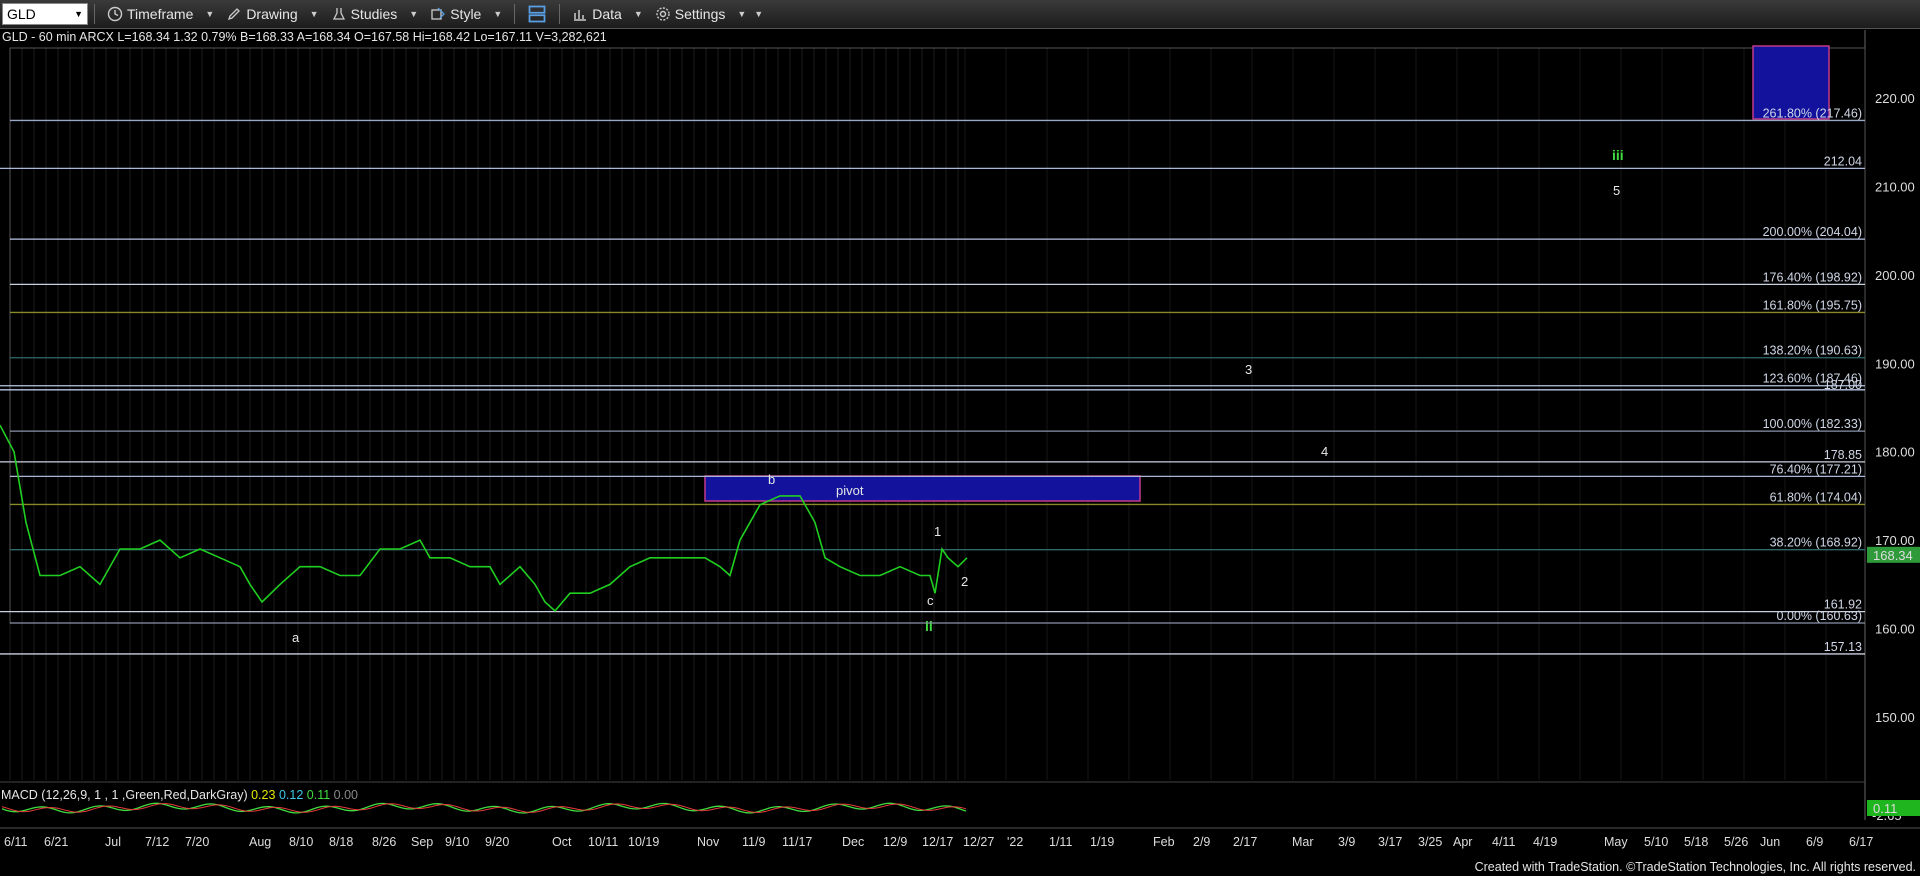  What do you see at coordinates (1324, 451) in the screenshot?
I see `wave-label: 4` at bounding box center [1324, 451].